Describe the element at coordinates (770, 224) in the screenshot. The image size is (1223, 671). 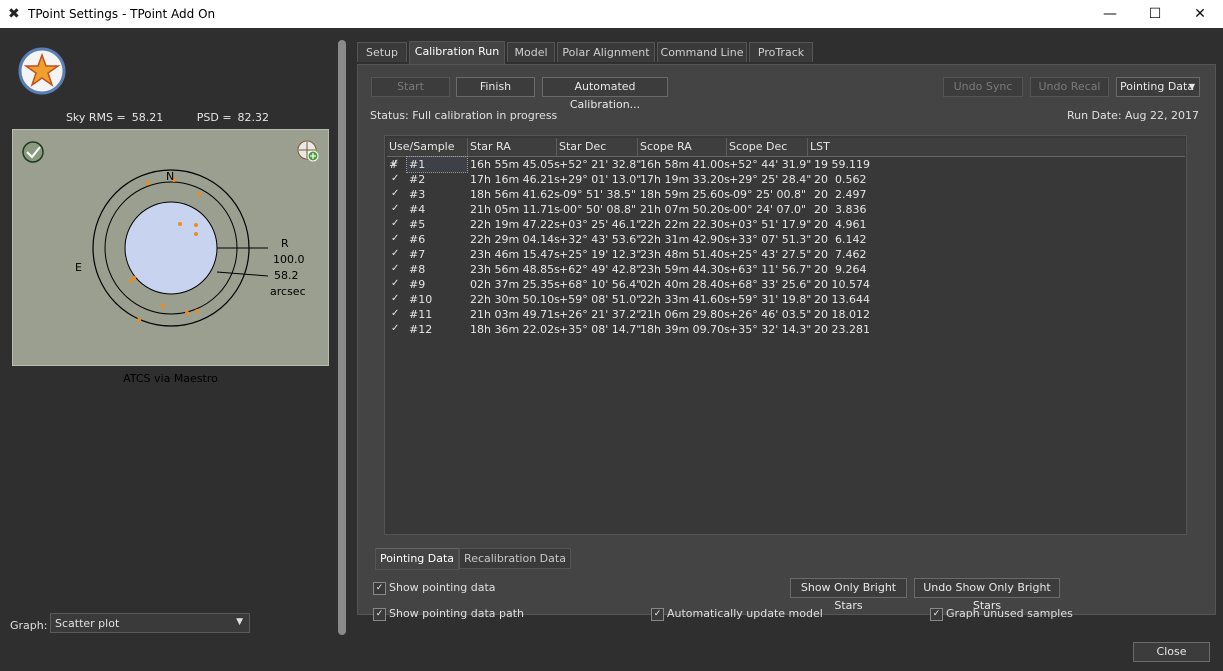
I see `scope-dec-cell: +03° 51' 17.9"` at that location.